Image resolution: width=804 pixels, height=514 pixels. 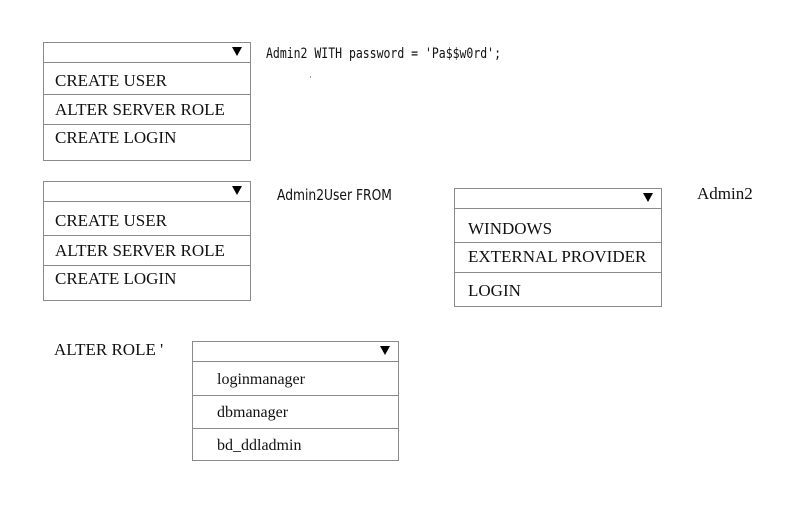 What do you see at coordinates (558, 290) in the screenshot?
I see `dropdown-option: LOGIN` at bounding box center [558, 290].